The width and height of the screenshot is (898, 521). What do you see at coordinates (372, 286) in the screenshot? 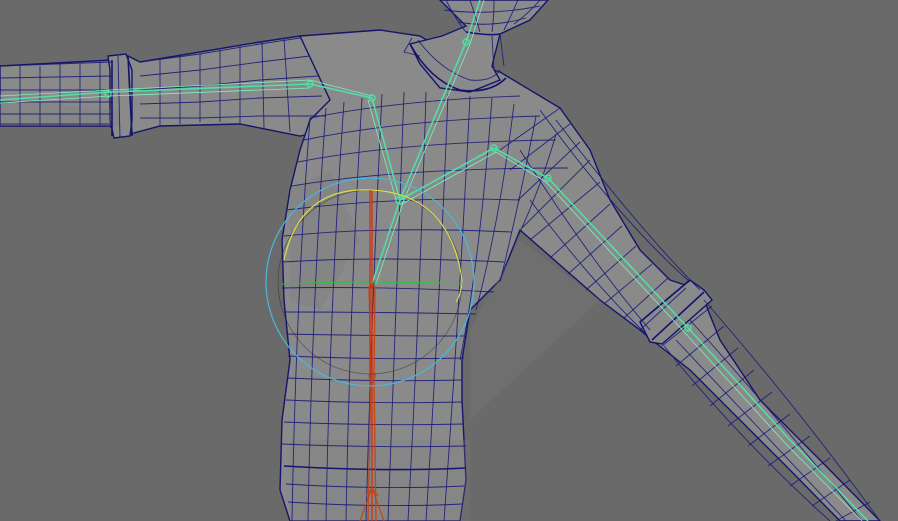
I see `manipulator-center` at bounding box center [372, 286].